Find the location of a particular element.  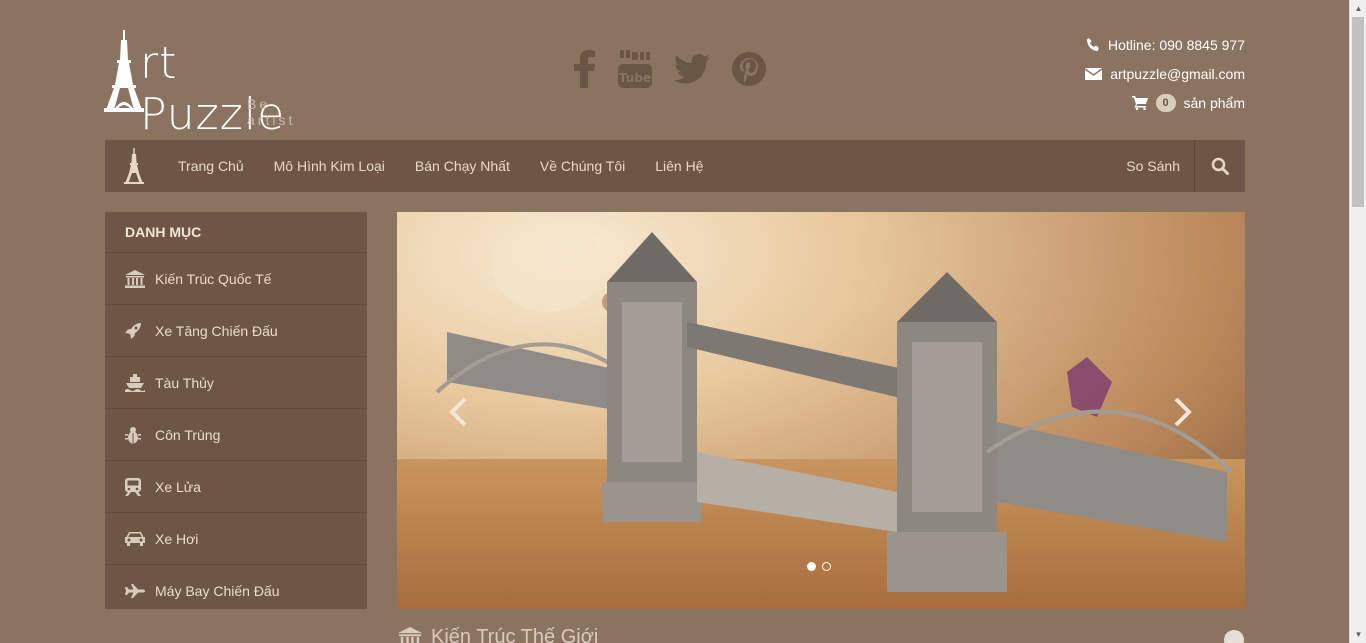

slider-next-arrow is located at coordinates (1183, 414).